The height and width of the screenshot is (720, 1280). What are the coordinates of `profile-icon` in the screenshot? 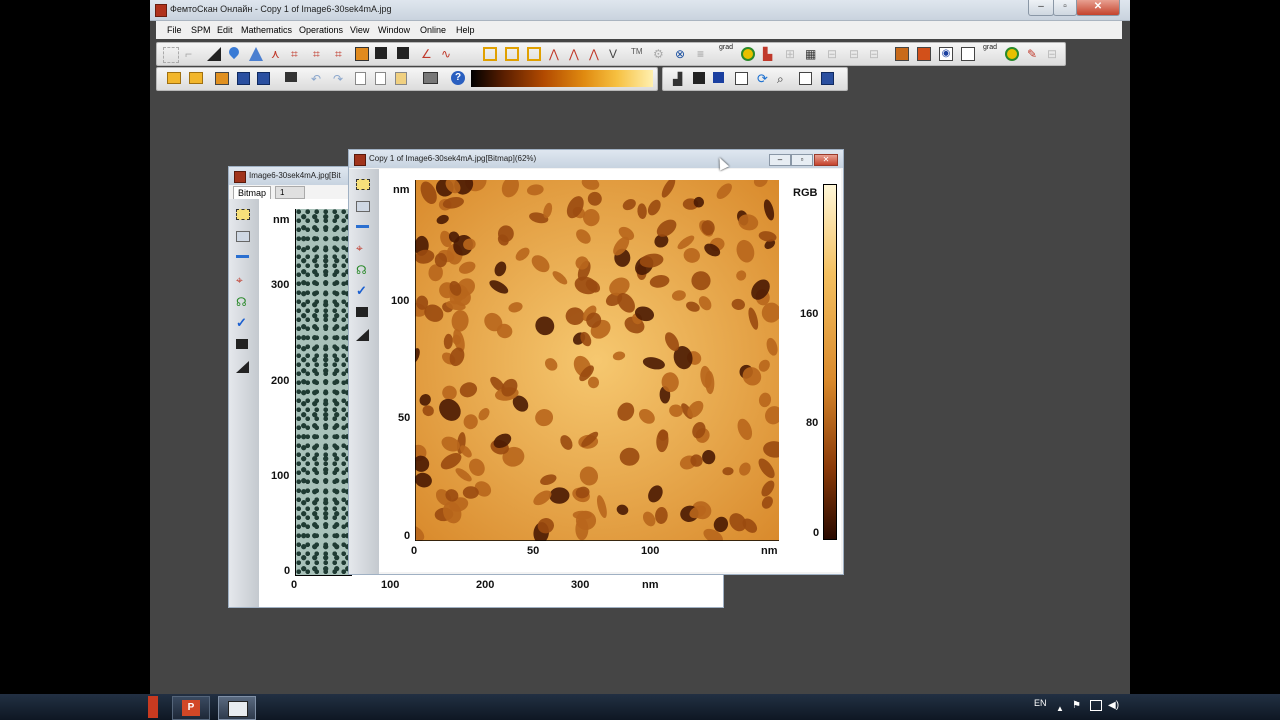 It's located at (968, 54).